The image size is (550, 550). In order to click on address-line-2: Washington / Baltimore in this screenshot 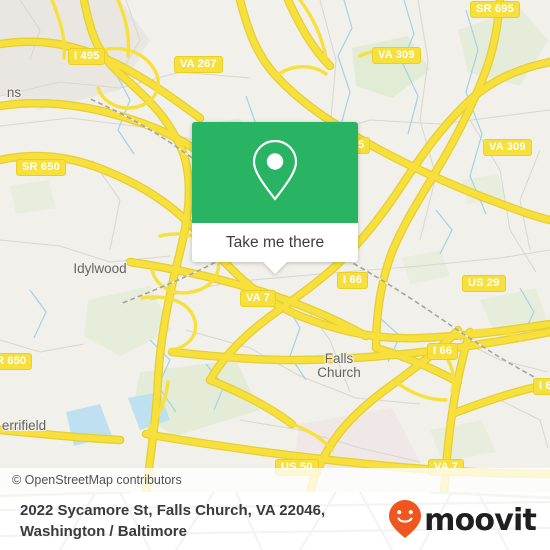, I will do `click(103, 531)`.